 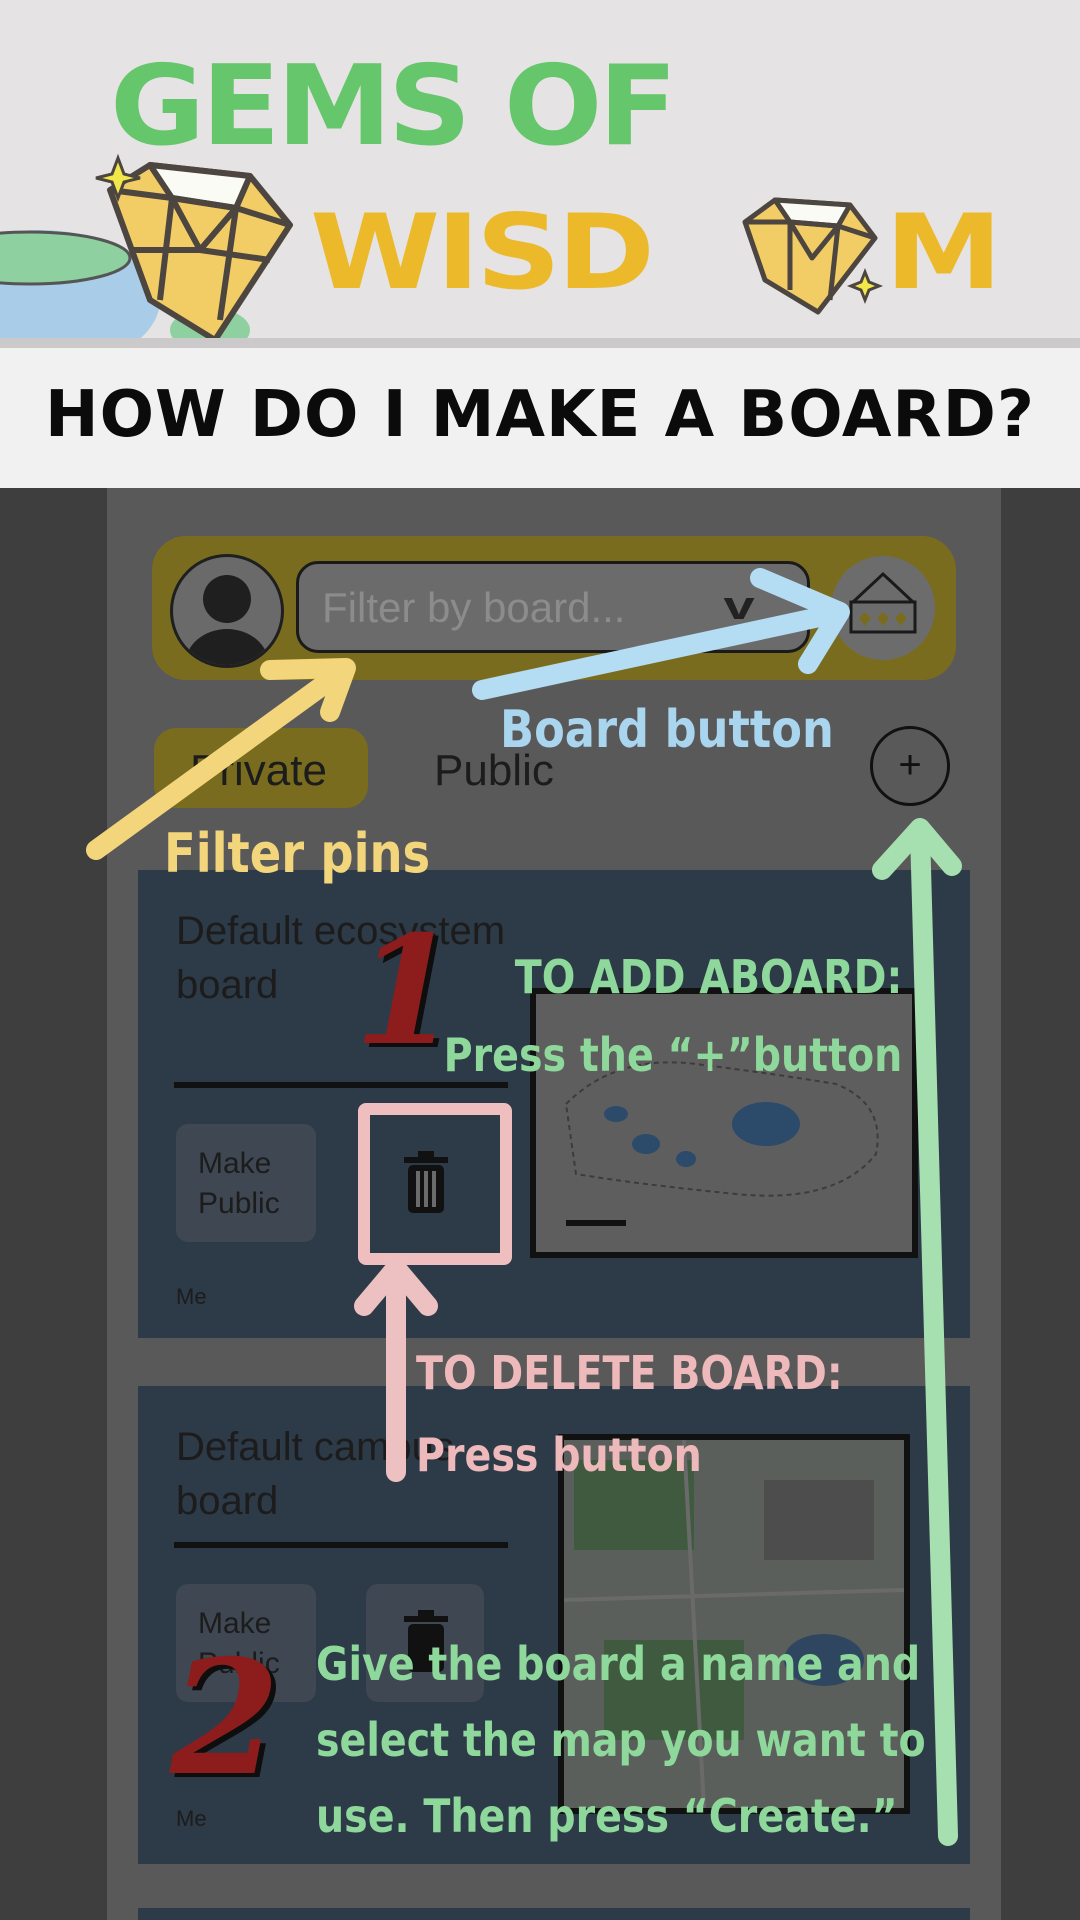 I want to click on step2-note-line-2: select the map you want to, so click(x=621, y=1740).